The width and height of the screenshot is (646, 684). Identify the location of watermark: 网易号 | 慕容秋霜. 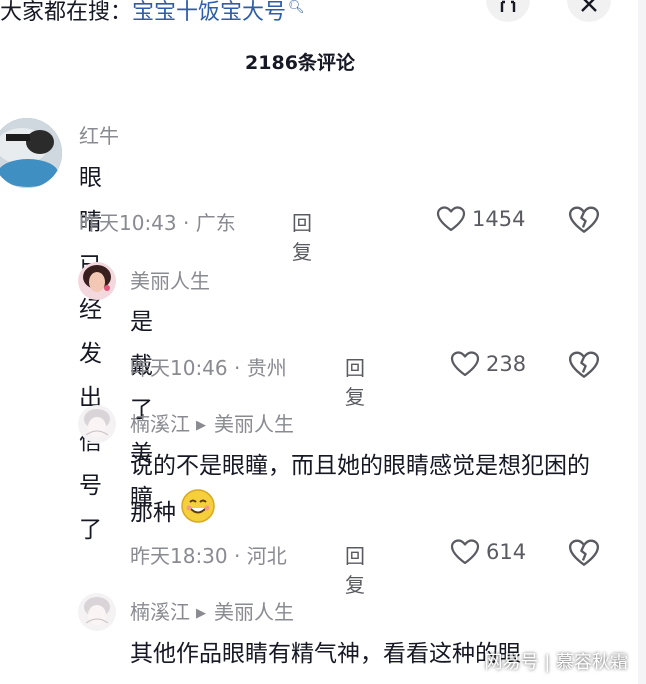
(556, 662).